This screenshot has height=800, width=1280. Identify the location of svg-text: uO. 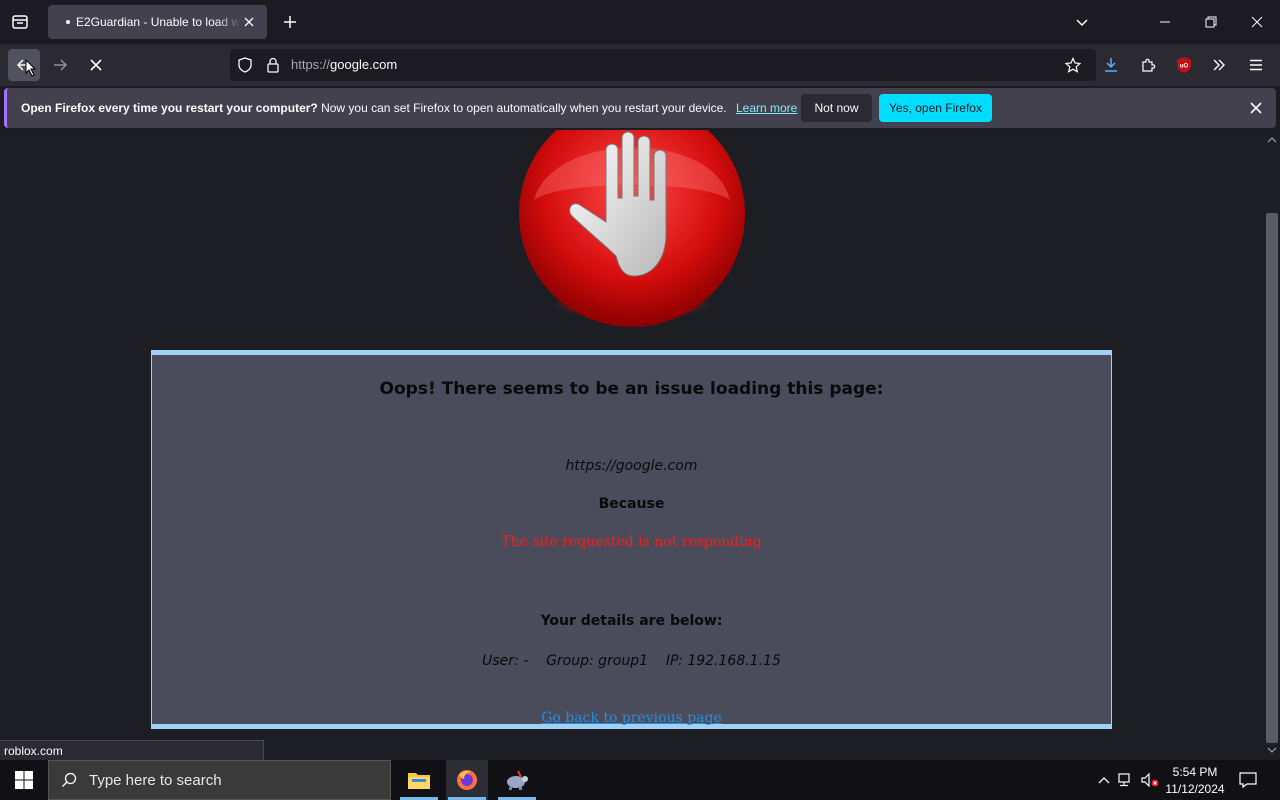
(1184, 67).